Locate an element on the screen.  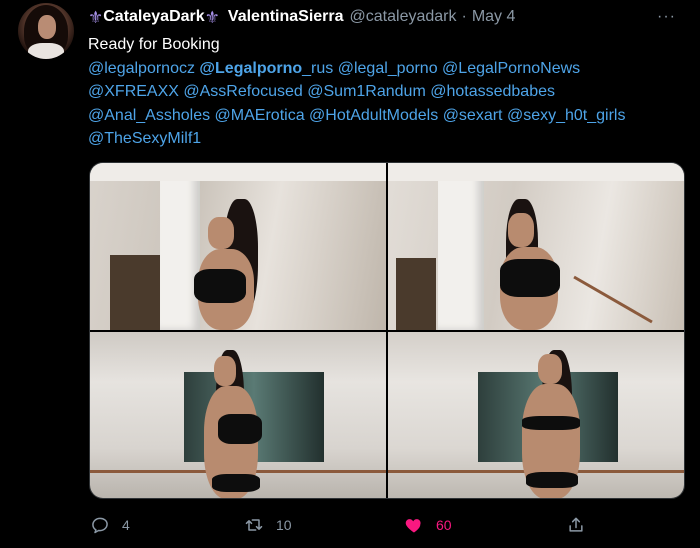
mention-link: @sexart is located at coordinates (473, 115).